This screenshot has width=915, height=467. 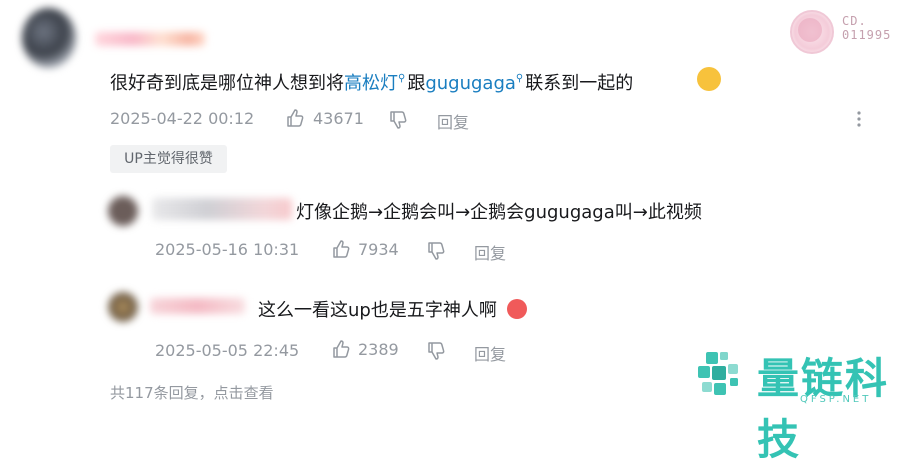 I want to click on topic-link-gaosongdeng: 高松灯, so click(x=371, y=83).